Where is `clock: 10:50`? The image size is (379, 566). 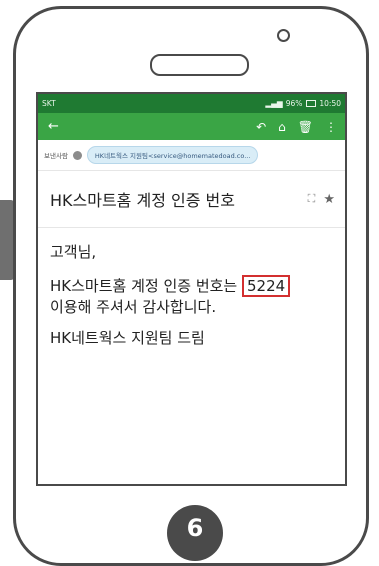
clock: 10:50 is located at coordinates (330, 103).